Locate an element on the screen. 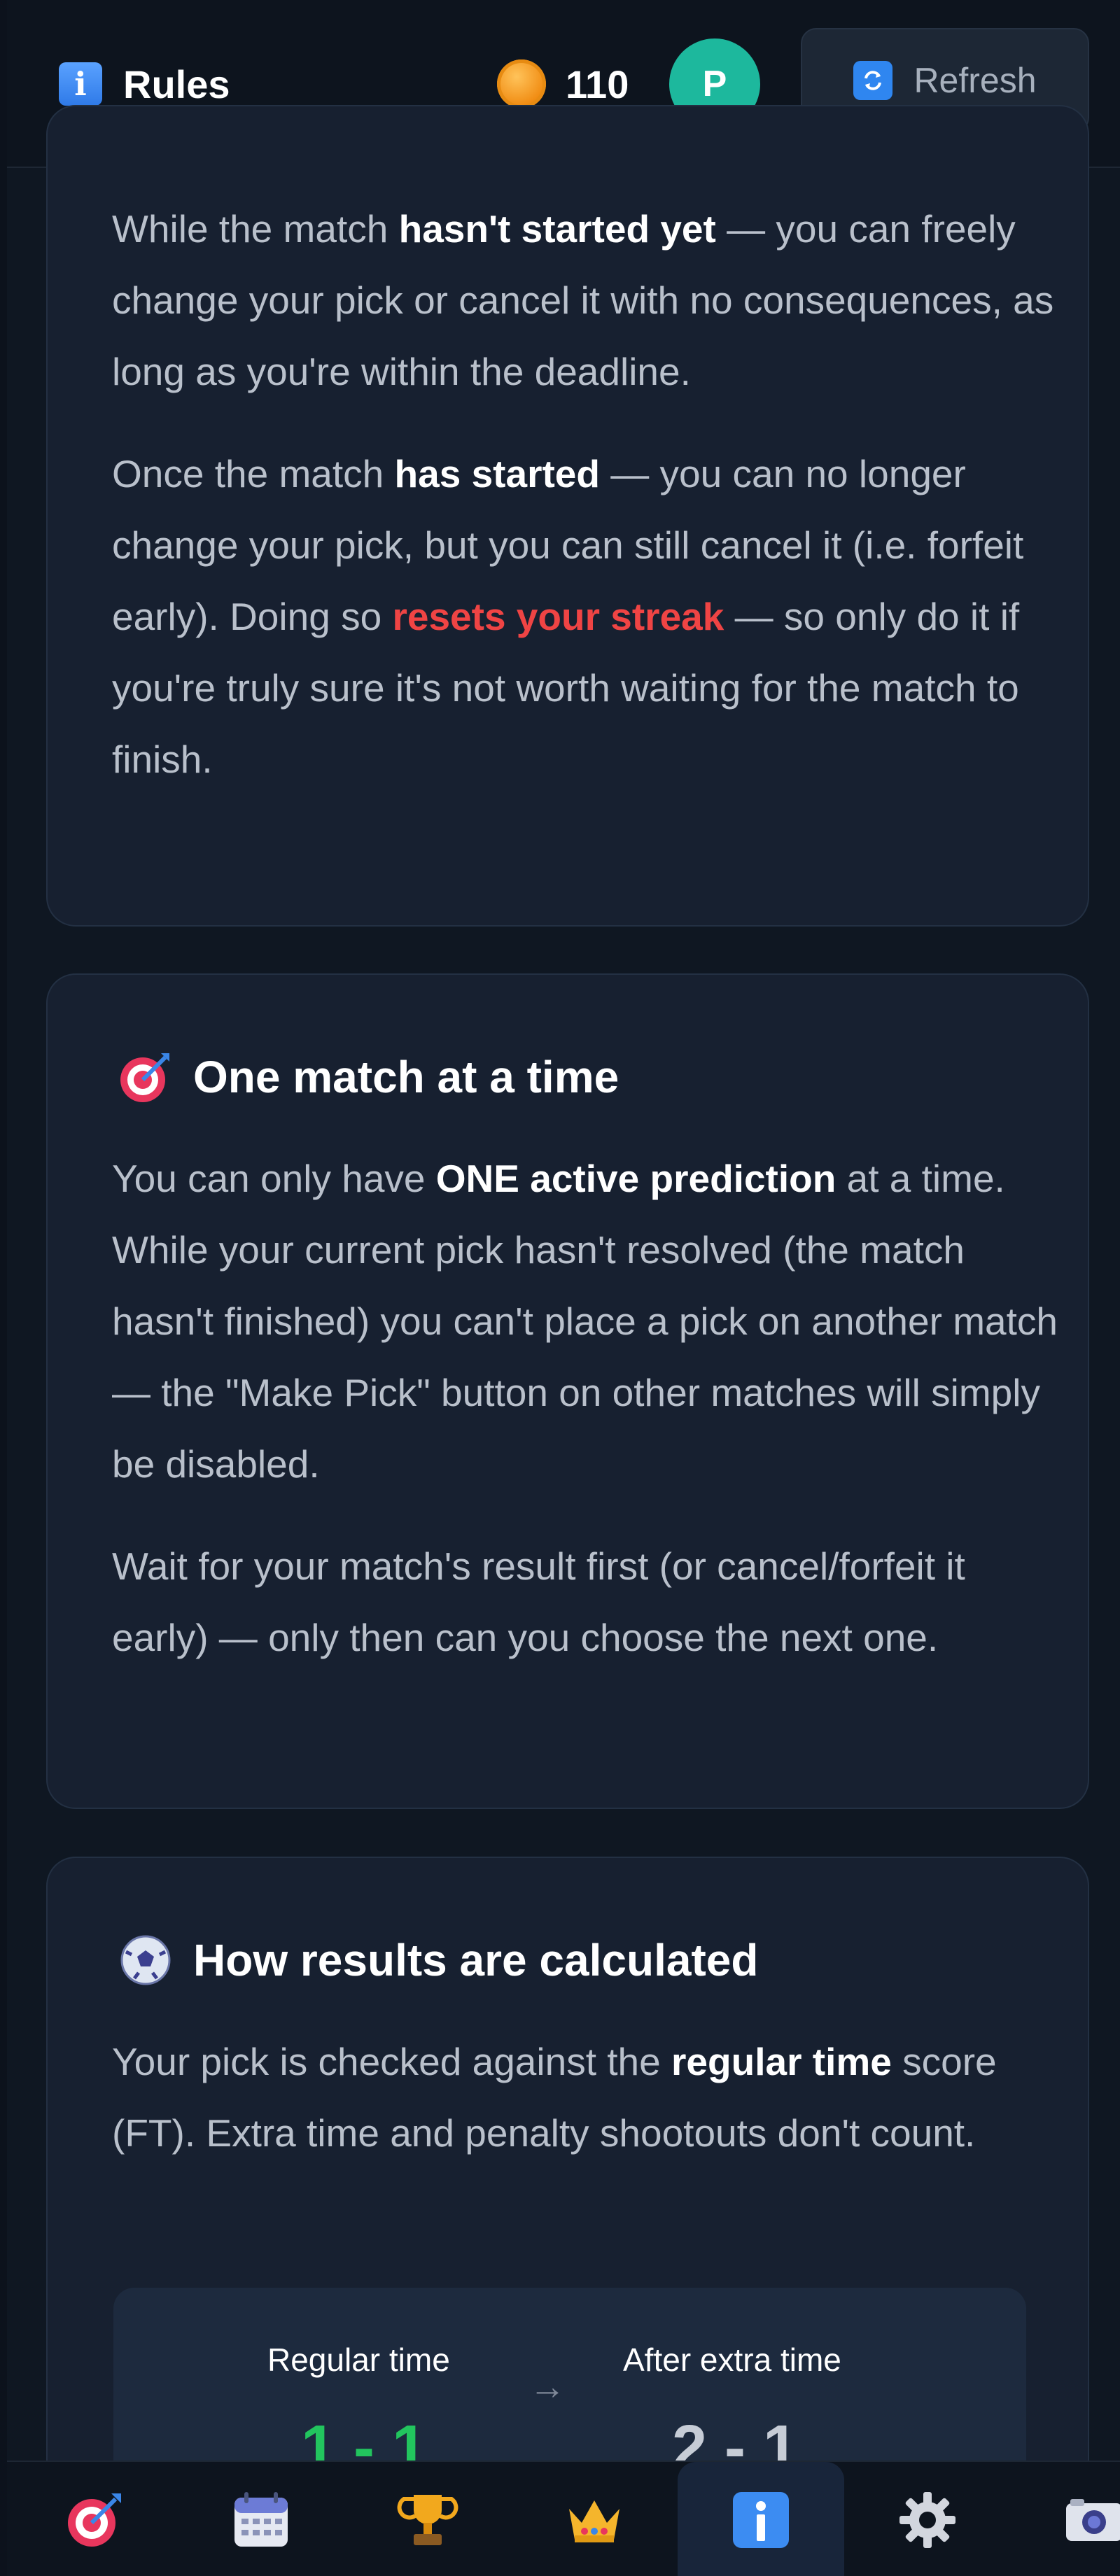 Image resolution: width=1120 pixels, height=2576 pixels. nav-ranks is located at coordinates (594, 2519).